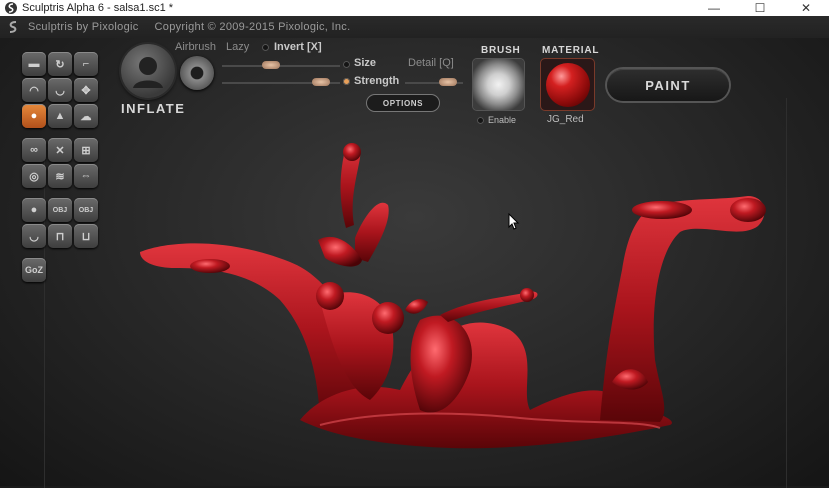 The width and height of the screenshot is (829, 488). I want to click on grid-icon: ⊞, so click(86, 150).